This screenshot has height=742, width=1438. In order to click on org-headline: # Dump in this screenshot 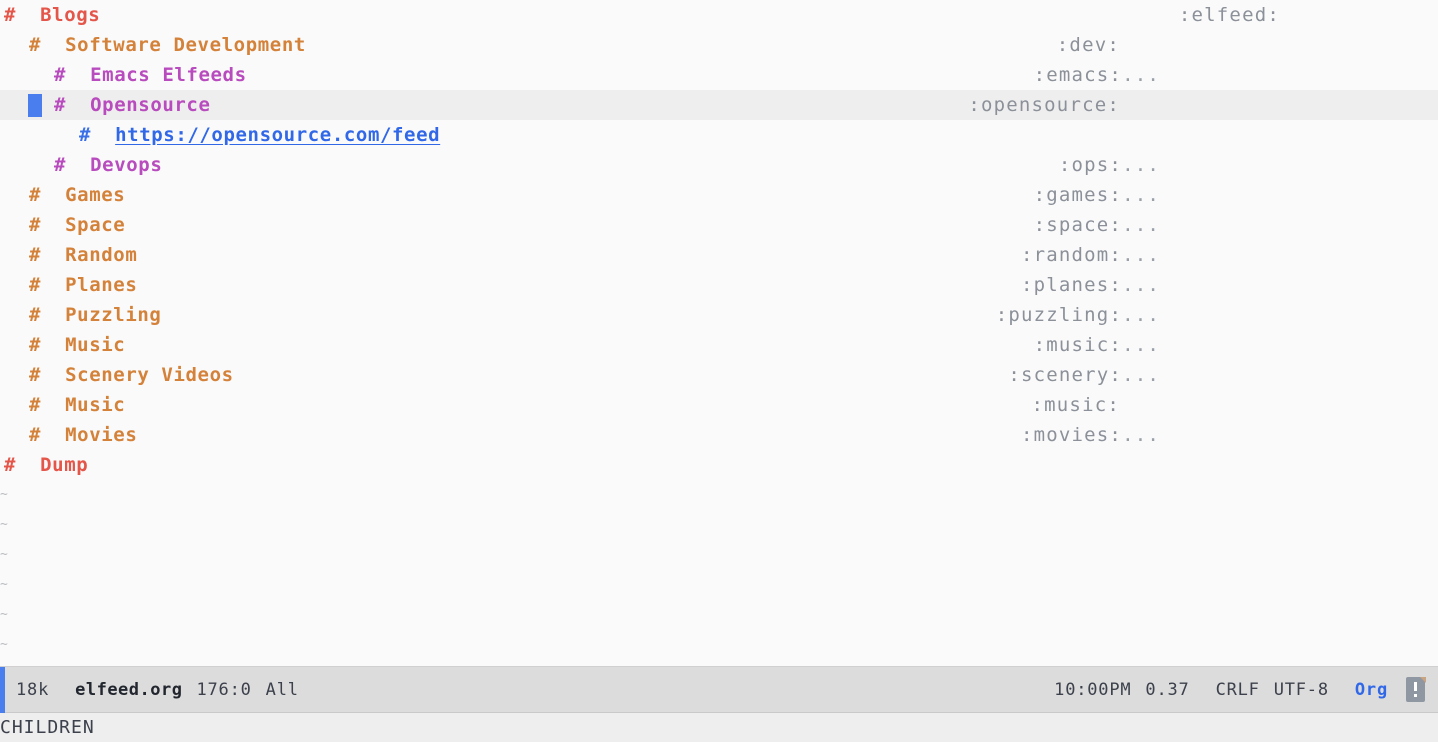, I will do `click(46, 465)`.